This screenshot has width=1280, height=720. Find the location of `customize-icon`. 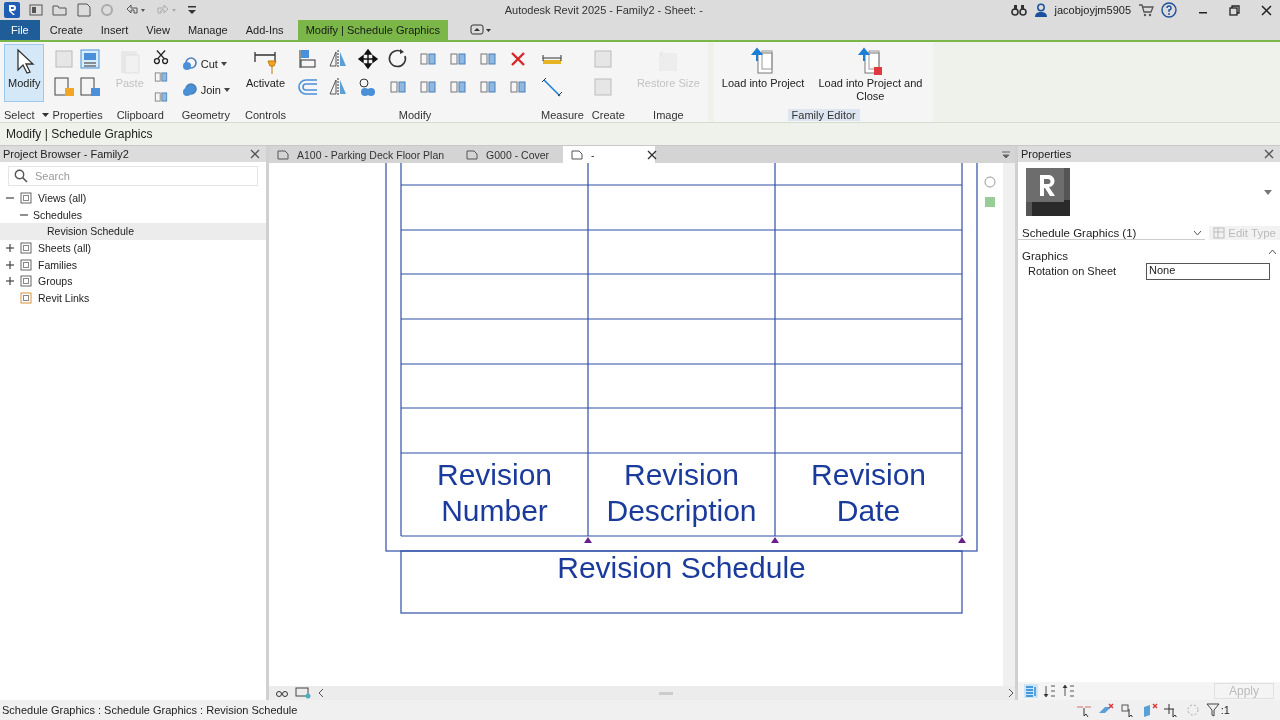

customize-icon is located at coordinates (192, 10).